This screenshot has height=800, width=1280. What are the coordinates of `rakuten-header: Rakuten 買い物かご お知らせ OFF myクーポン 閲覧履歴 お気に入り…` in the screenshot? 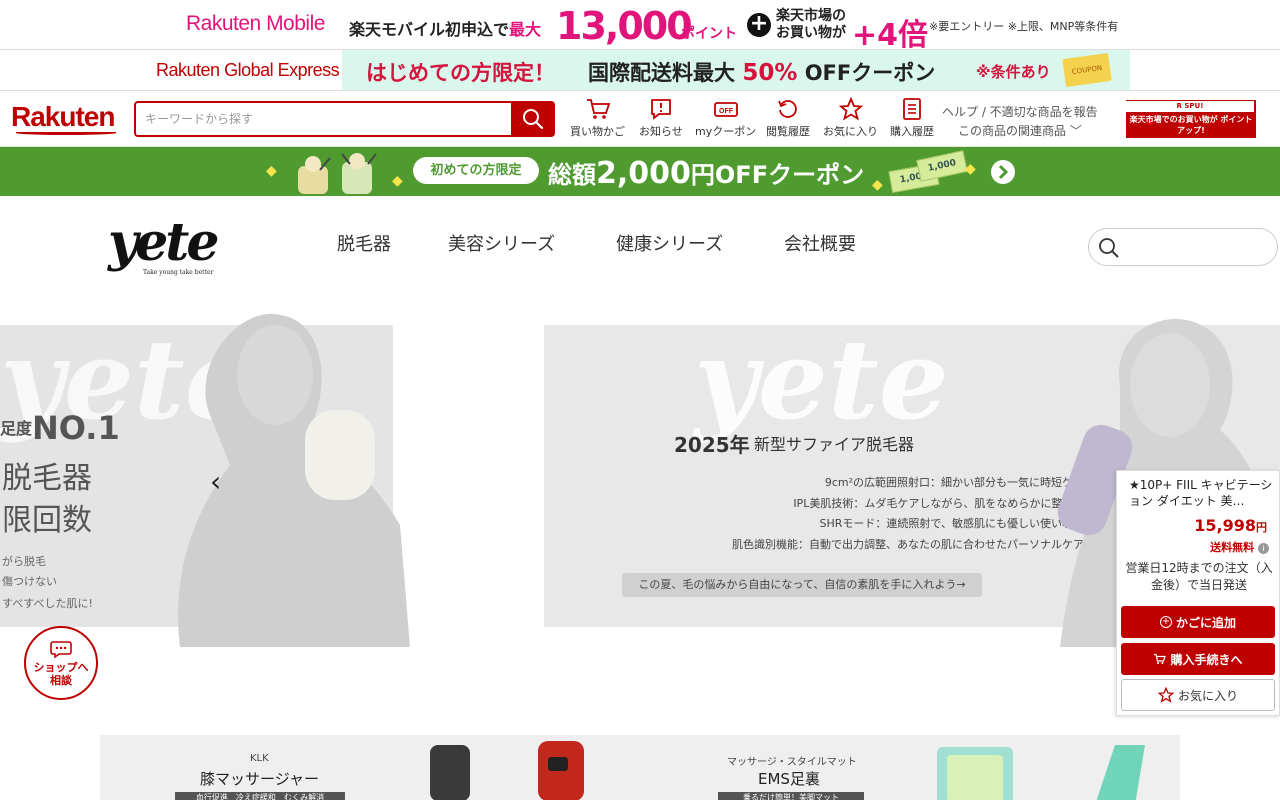 It's located at (640, 119).